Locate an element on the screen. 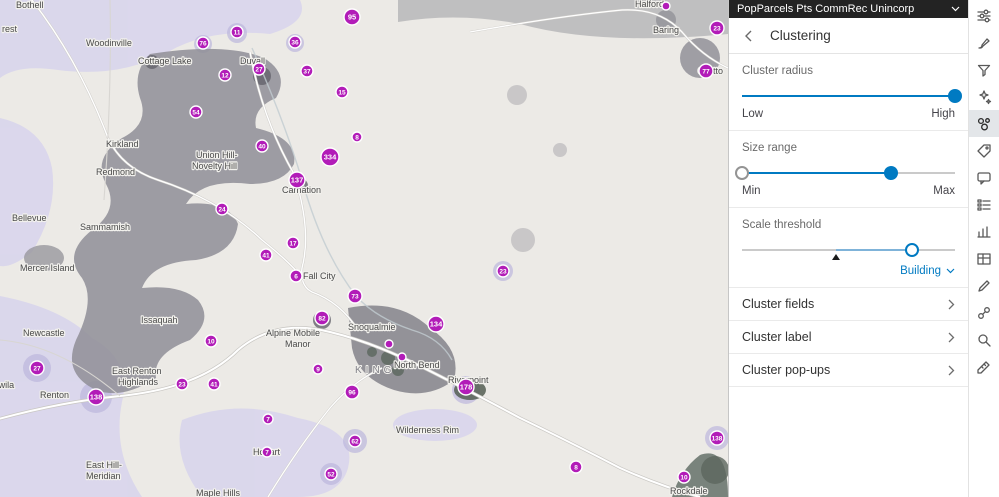 This screenshot has height=497, width=999. map-label: Woodinville is located at coordinates (109, 43).